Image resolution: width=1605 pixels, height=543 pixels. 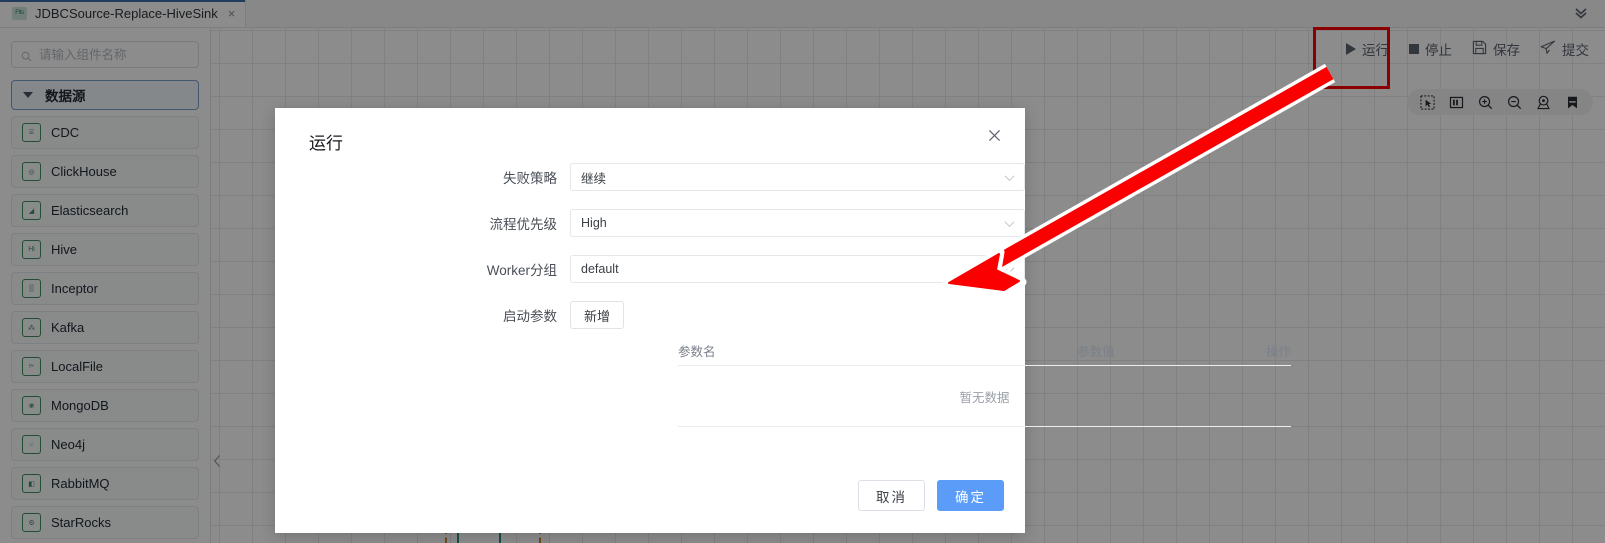 I want to click on field-process-priority: 流程优先级 High, so click(x=650, y=223).